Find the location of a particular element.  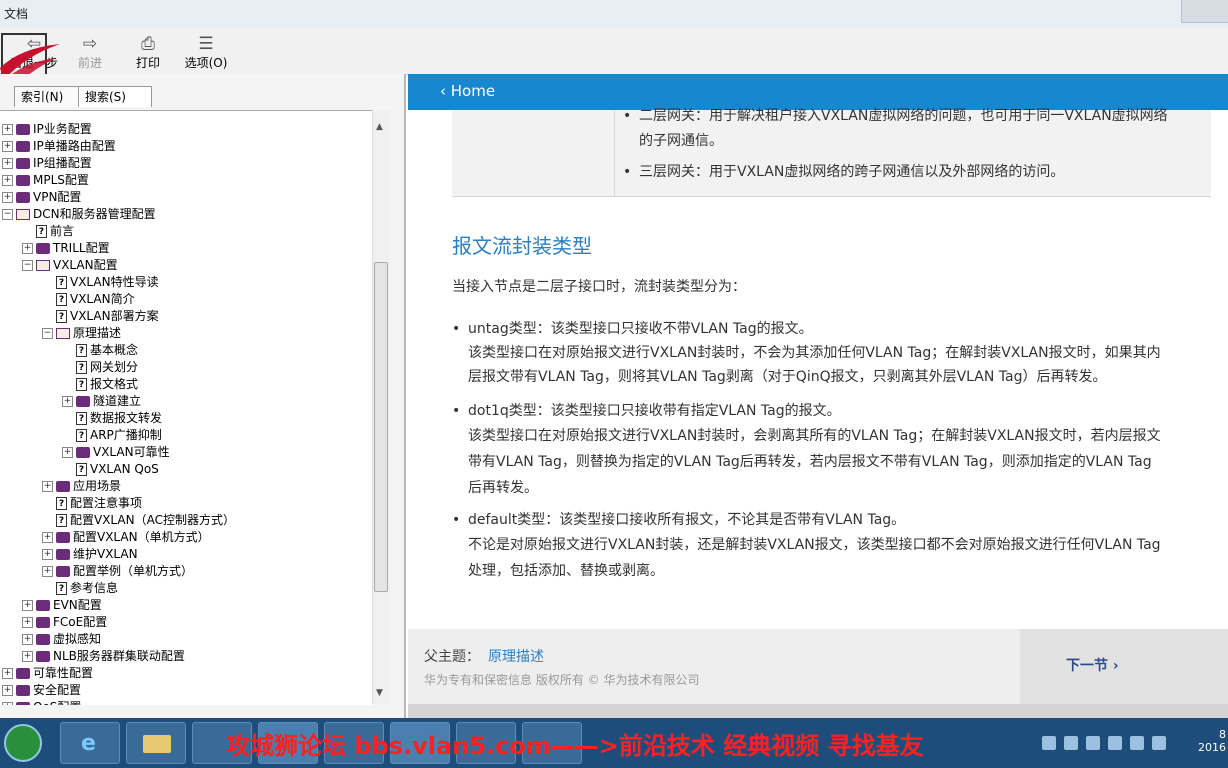

tree-item: + QoS配置 is located at coordinates (41, 702).